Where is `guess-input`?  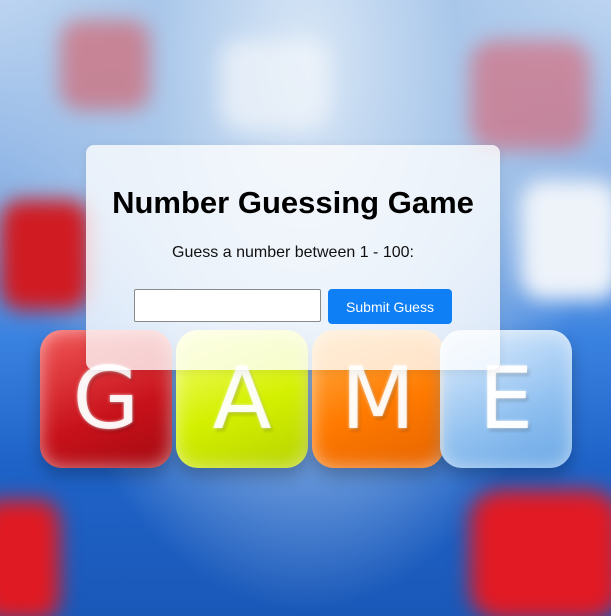
guess-input is located at coordinates (227, 305).